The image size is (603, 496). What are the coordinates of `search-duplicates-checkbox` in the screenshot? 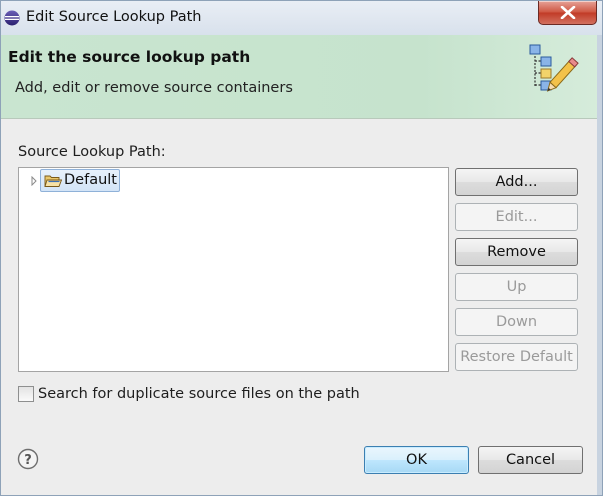 It's located at (26, 394).